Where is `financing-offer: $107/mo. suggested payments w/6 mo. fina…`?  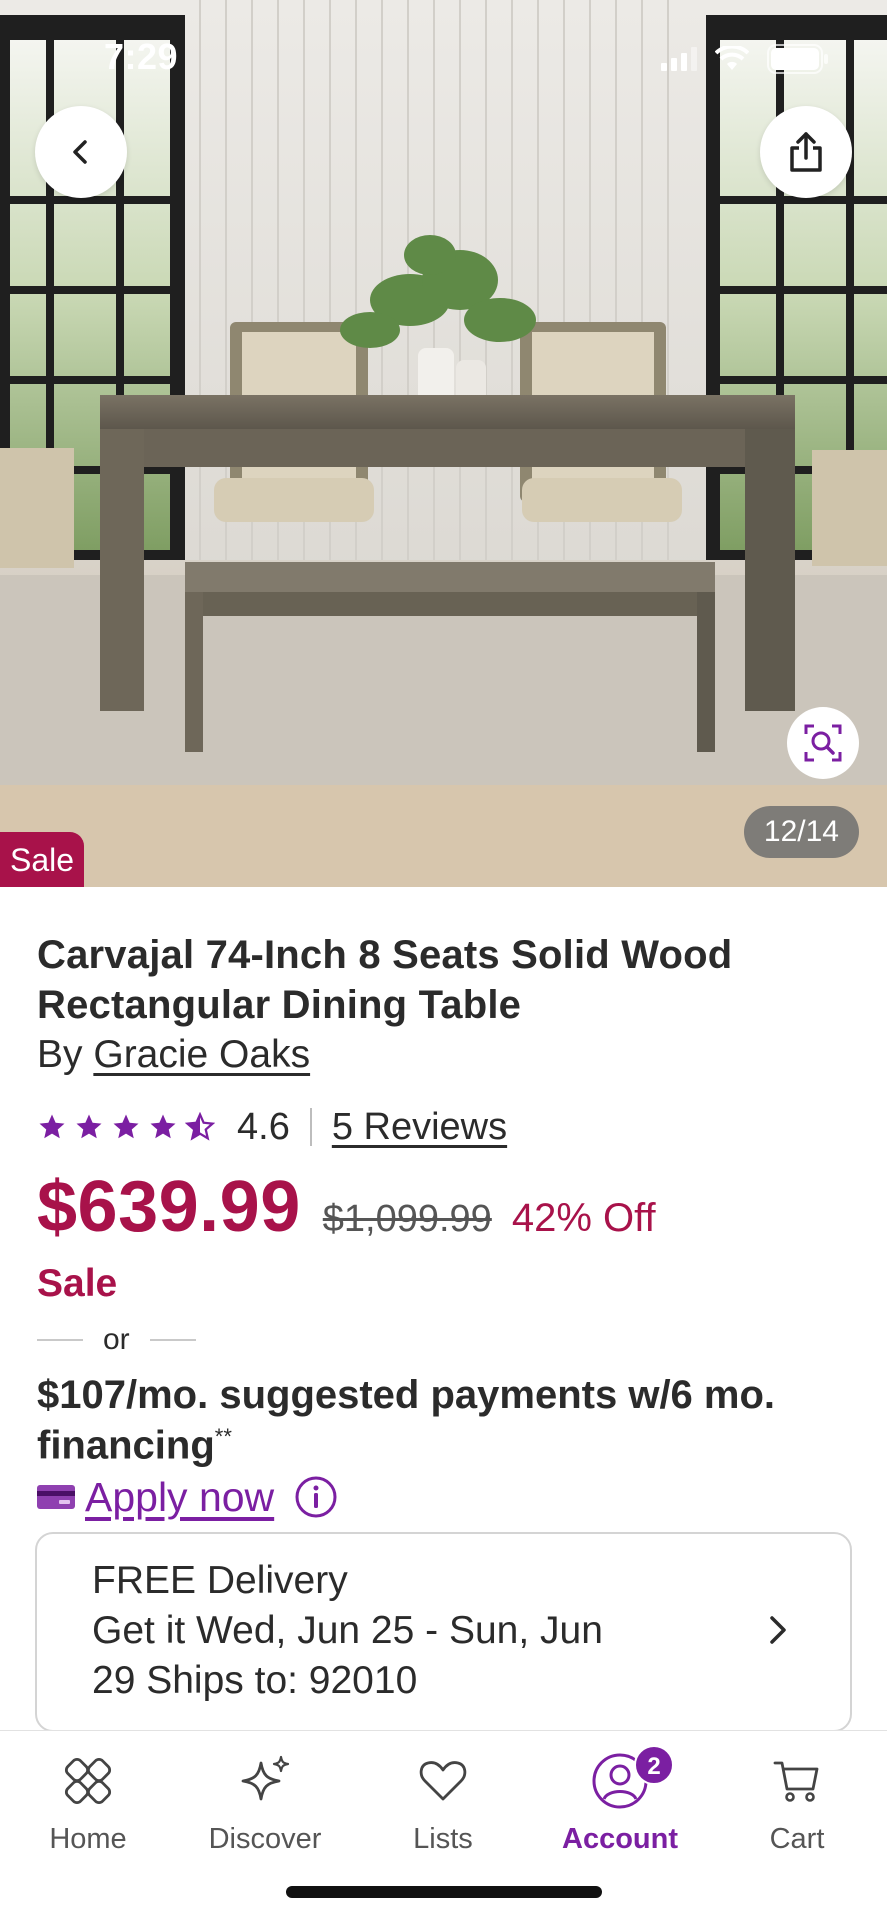 financing-offer: $107/mo. suggested payments w/6 mo. fina… is located at coordinates (406, 1420).